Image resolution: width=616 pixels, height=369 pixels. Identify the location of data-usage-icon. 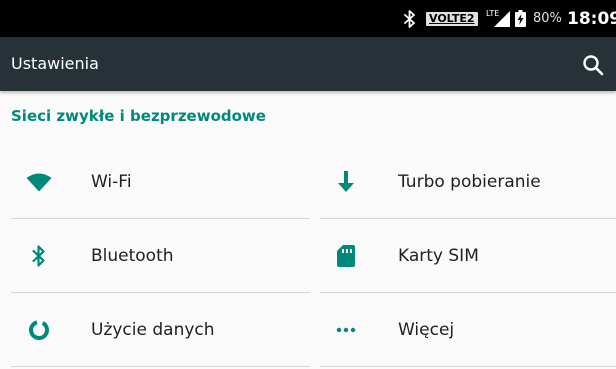
(39, 330).